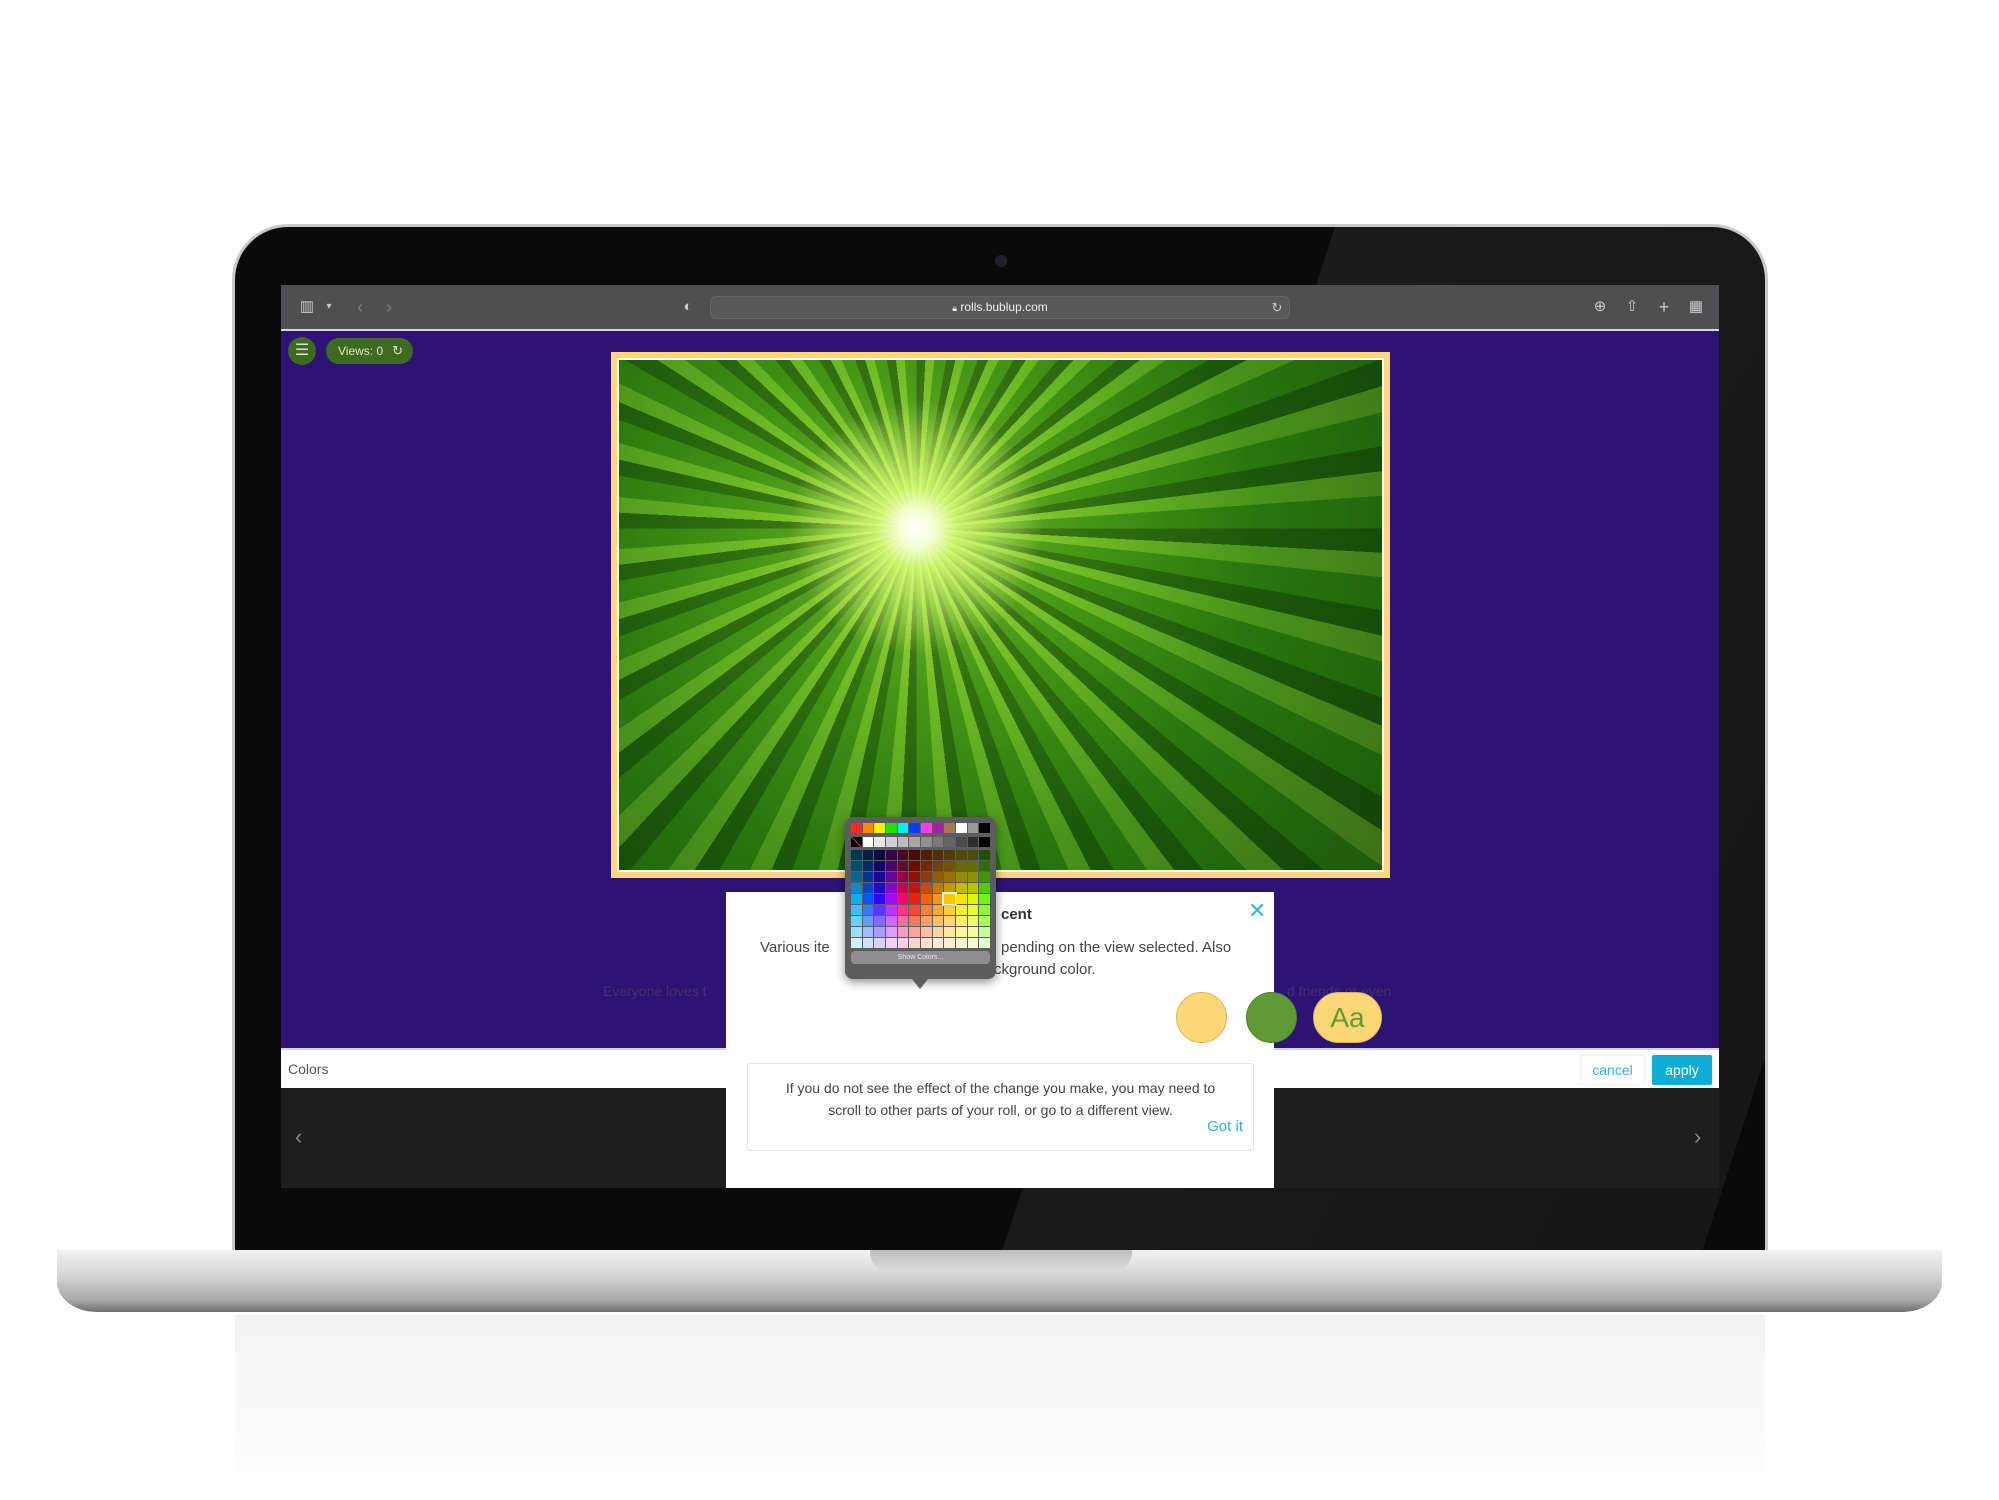 The height and width of the screenshot is (1500, 1999). Describe the element at coordinates (1664, 307) in the screenshot. I see `new-tab-icon: +` at that location.